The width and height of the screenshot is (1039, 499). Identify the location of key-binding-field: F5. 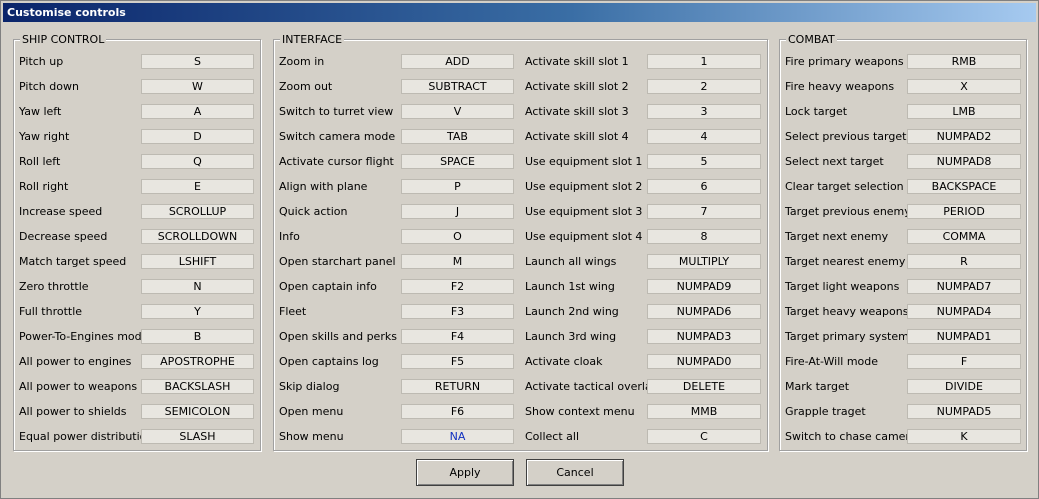
(457, 361).